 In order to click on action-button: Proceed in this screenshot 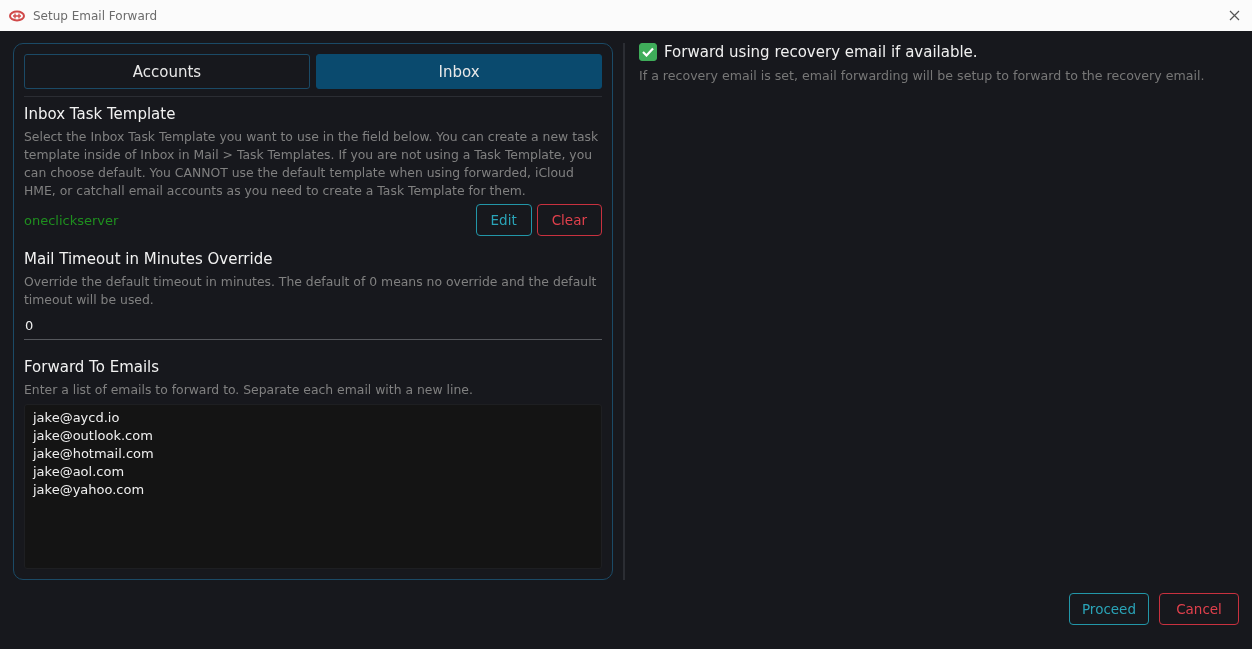, I will do `click(1108, 609)`.